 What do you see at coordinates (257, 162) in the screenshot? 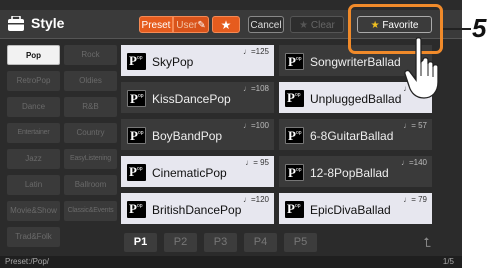
I see `style-tempo: ♩= 95` at bounding box center [257, 162].